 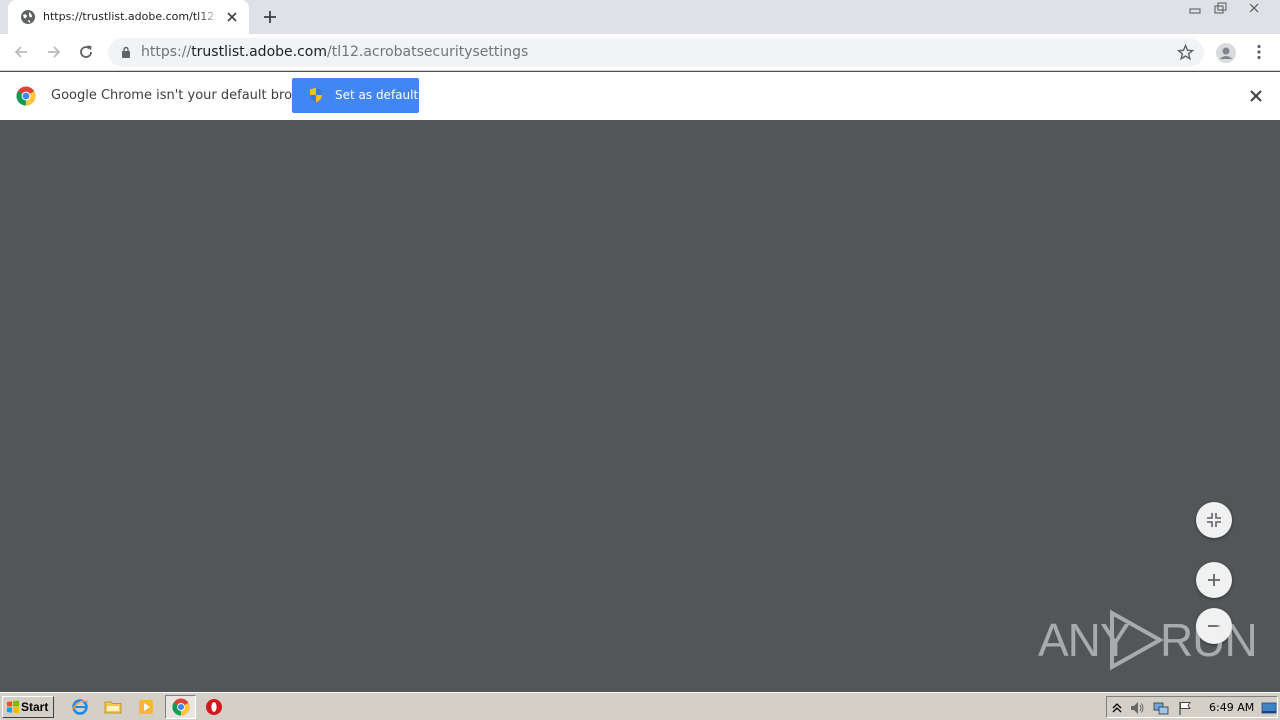 I want to click on start-label: Start, so click(x=35, y=707).